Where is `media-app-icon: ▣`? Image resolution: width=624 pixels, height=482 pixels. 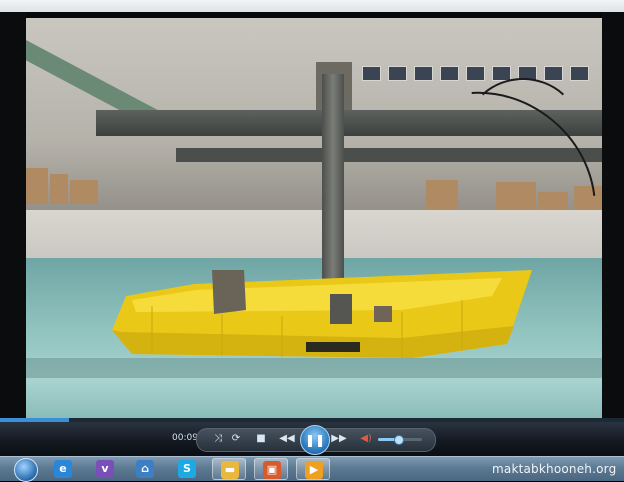 media-app-icon: ▣ is located at coordinates (272, 470).